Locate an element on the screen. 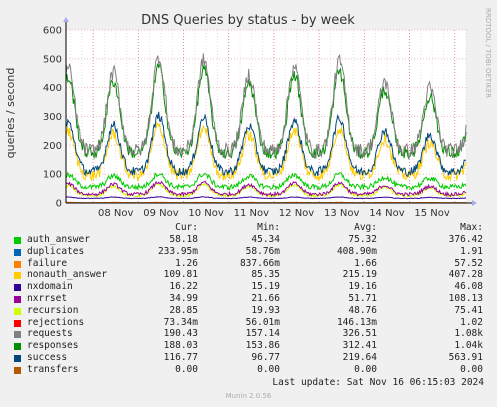 This screenshot has width=497, height=407. legend-row-rejections: rejections 73.34m 56.01m 146.13m 1.02 is located at coordinates (248, 323).